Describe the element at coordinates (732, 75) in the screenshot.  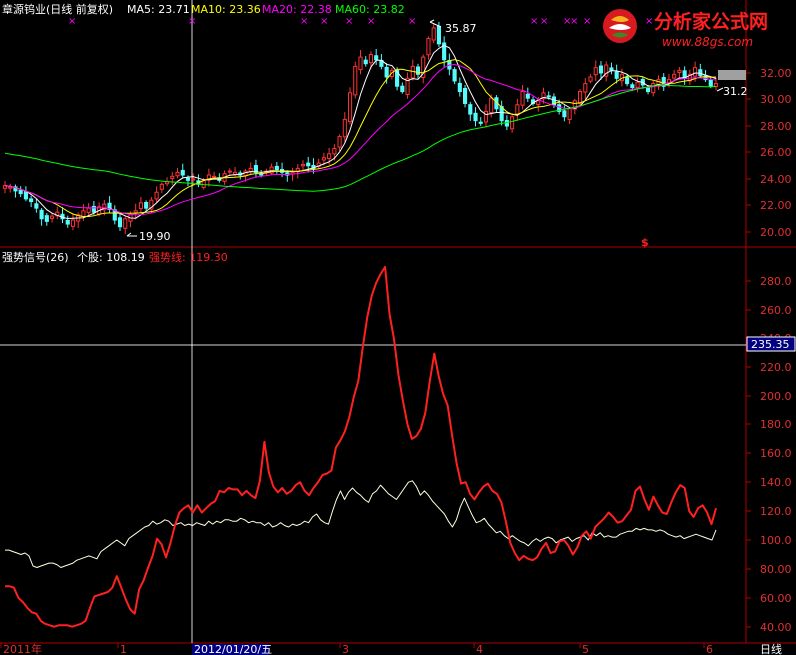
I see `last-price-marker` at that location.